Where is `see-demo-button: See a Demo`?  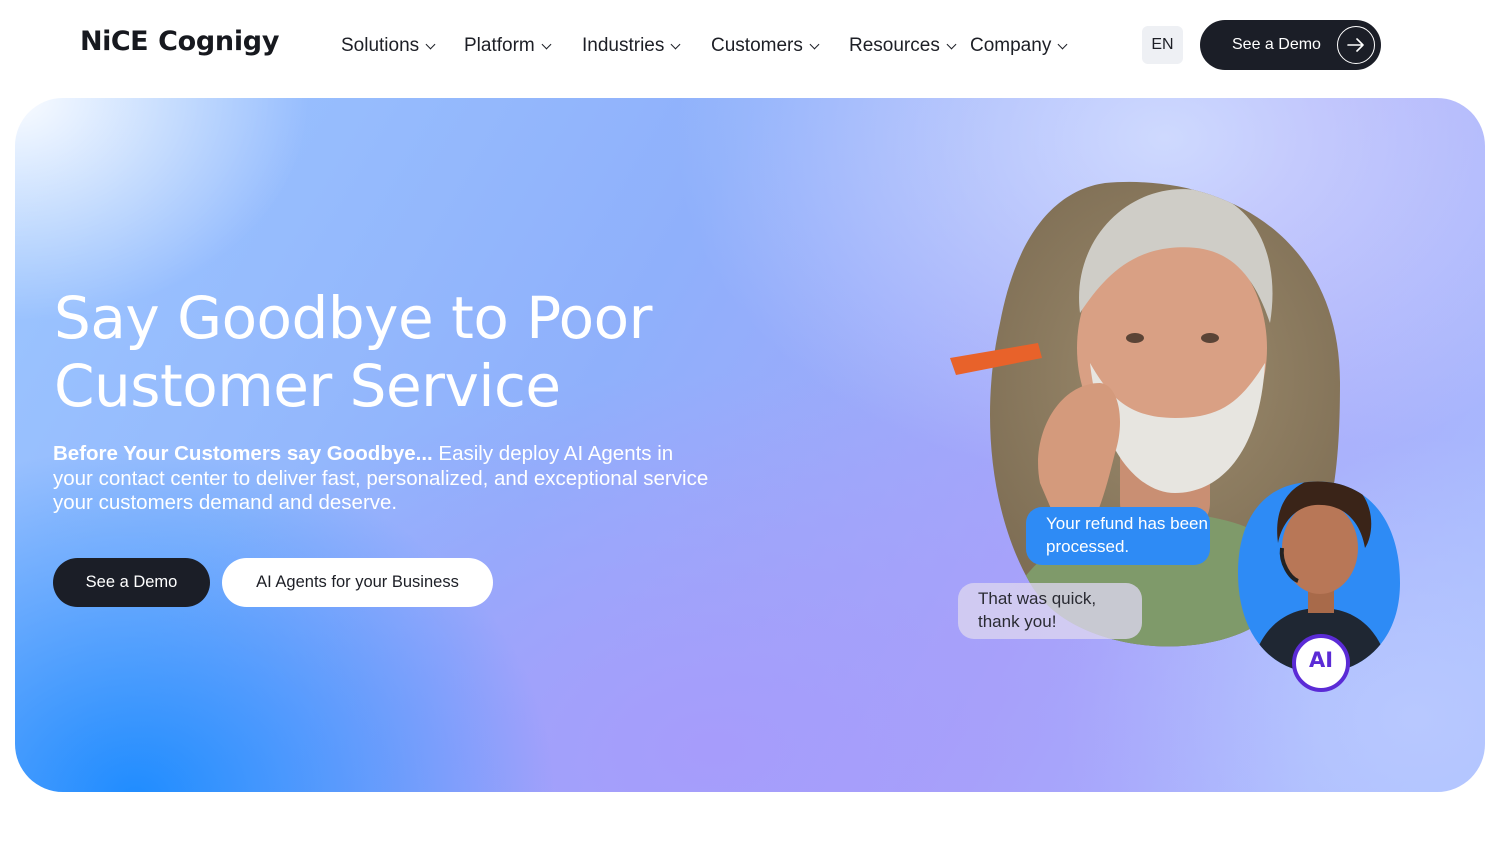
see-demo-button: See a Demo is located at coordinates (131, 582).